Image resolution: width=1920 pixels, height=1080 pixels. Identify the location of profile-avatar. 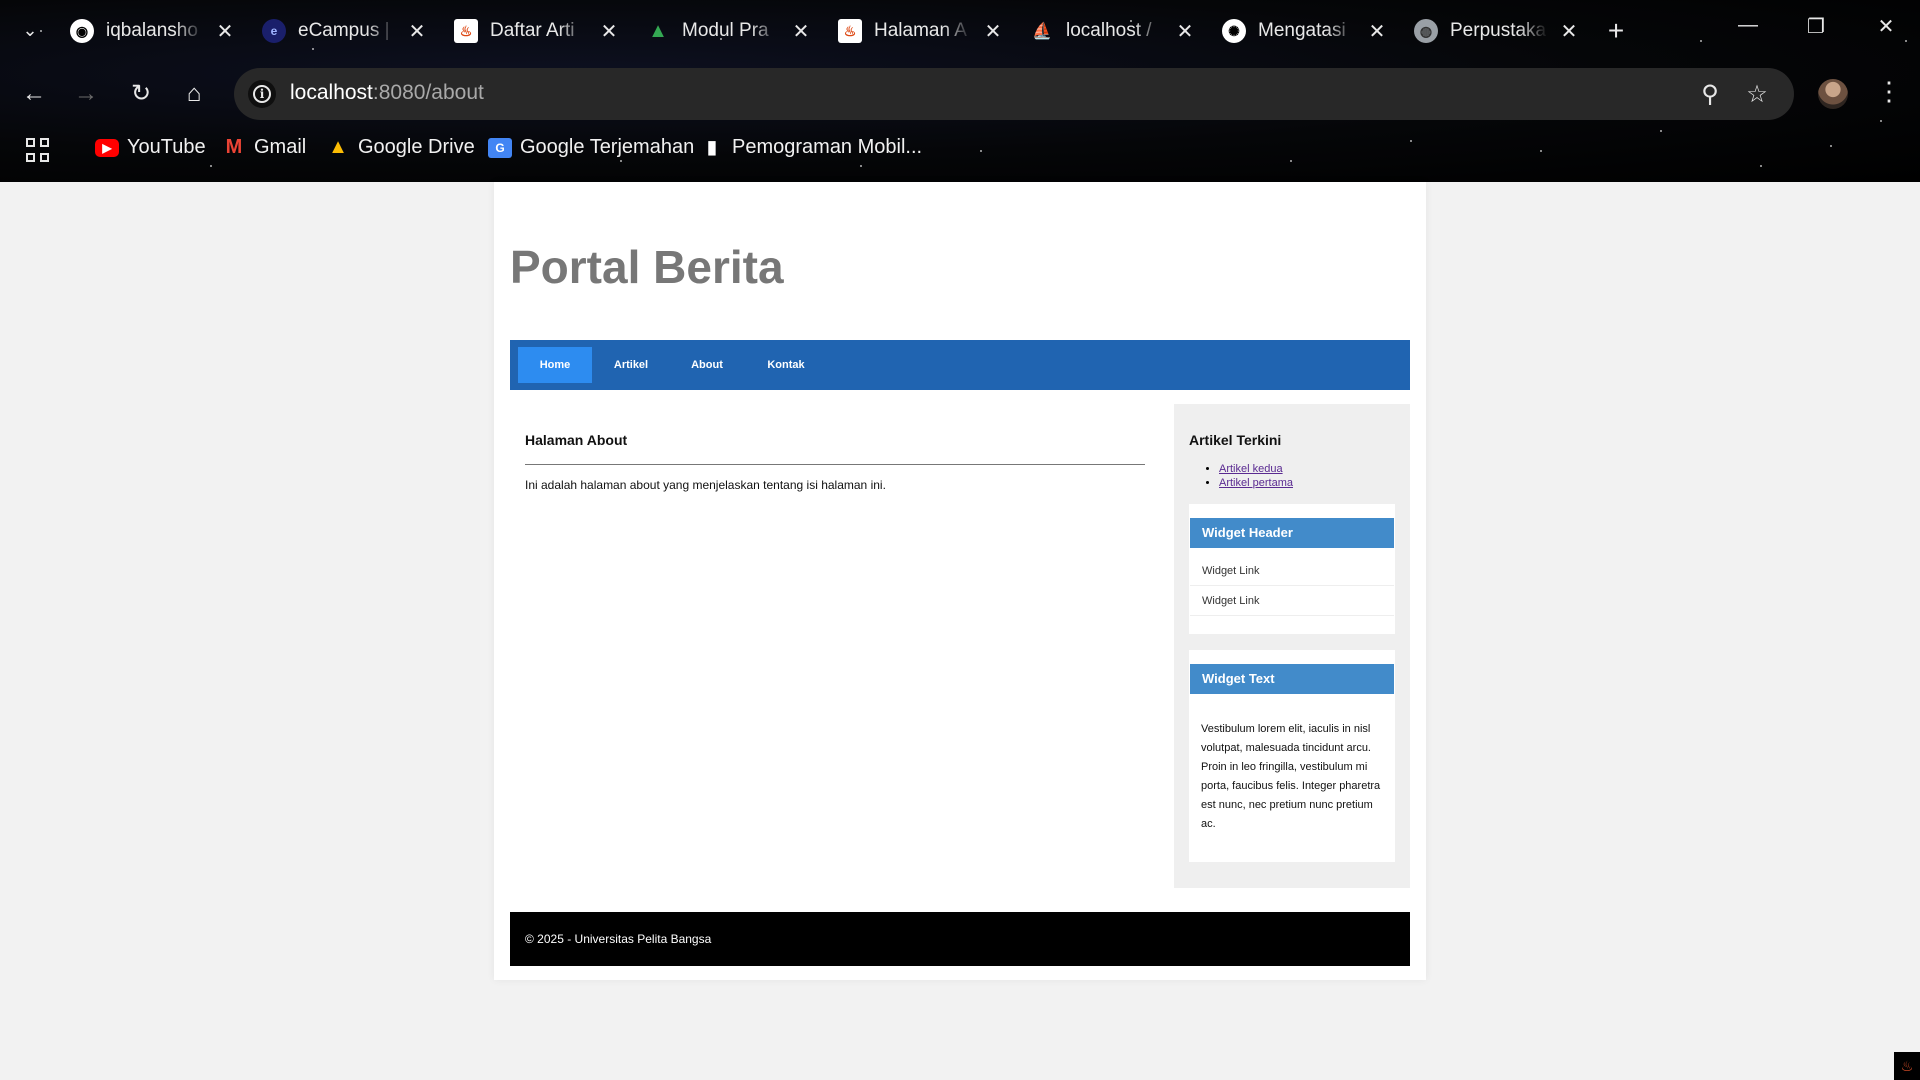
(1833, 94).